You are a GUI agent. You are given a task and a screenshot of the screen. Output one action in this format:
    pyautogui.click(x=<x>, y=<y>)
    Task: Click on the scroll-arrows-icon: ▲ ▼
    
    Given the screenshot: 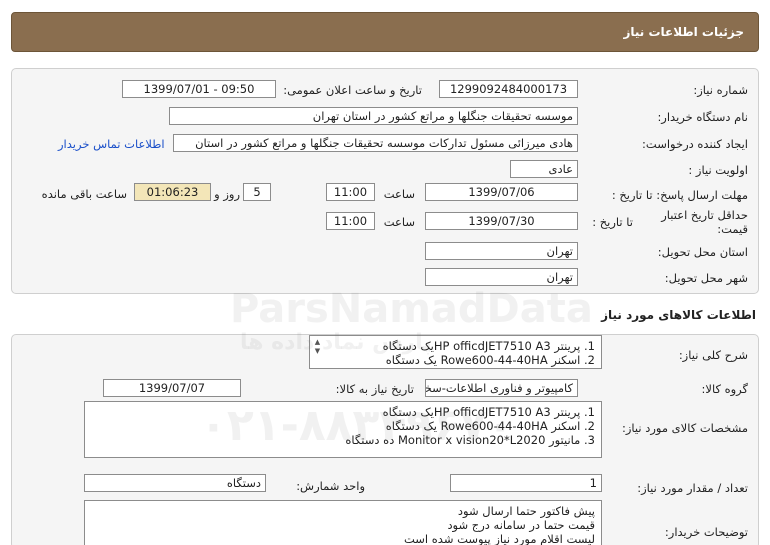 What is the action you would take?
    pyautogui.click(x=317, y=347)
    